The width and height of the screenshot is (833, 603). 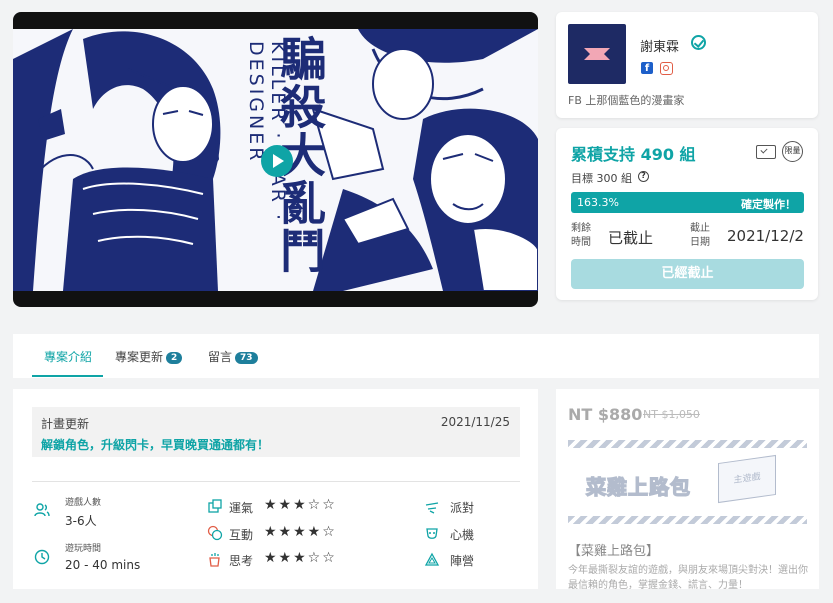 I want to click on faction-triangle-icon, so click(x=432, y=559).